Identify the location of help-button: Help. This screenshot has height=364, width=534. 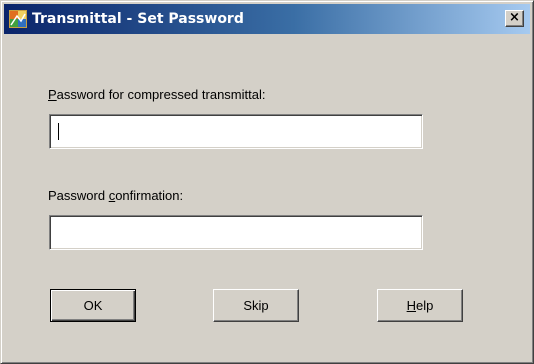
(420, 305).